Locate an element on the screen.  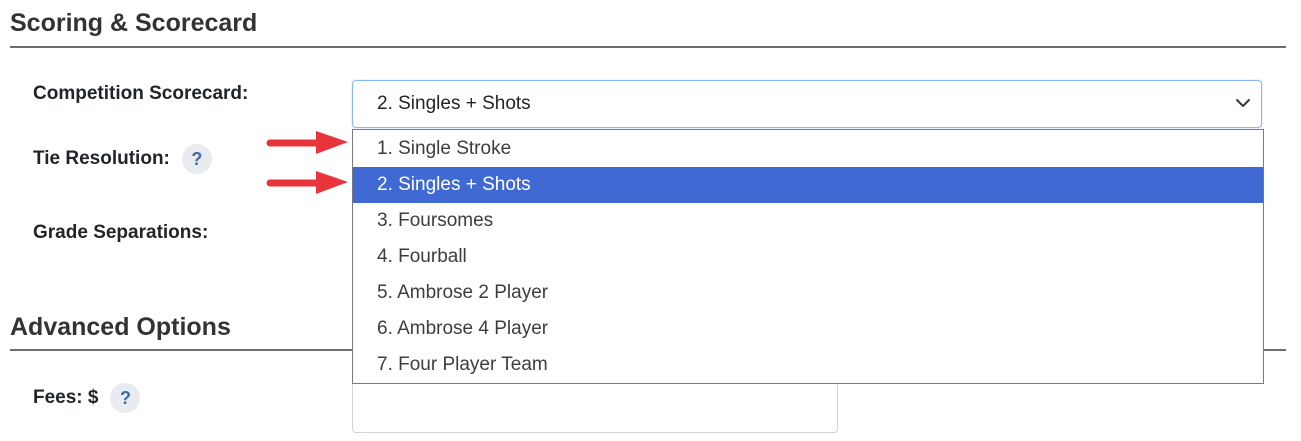
fees-label-text: Fees: $ is located at coordinates (66, 397).